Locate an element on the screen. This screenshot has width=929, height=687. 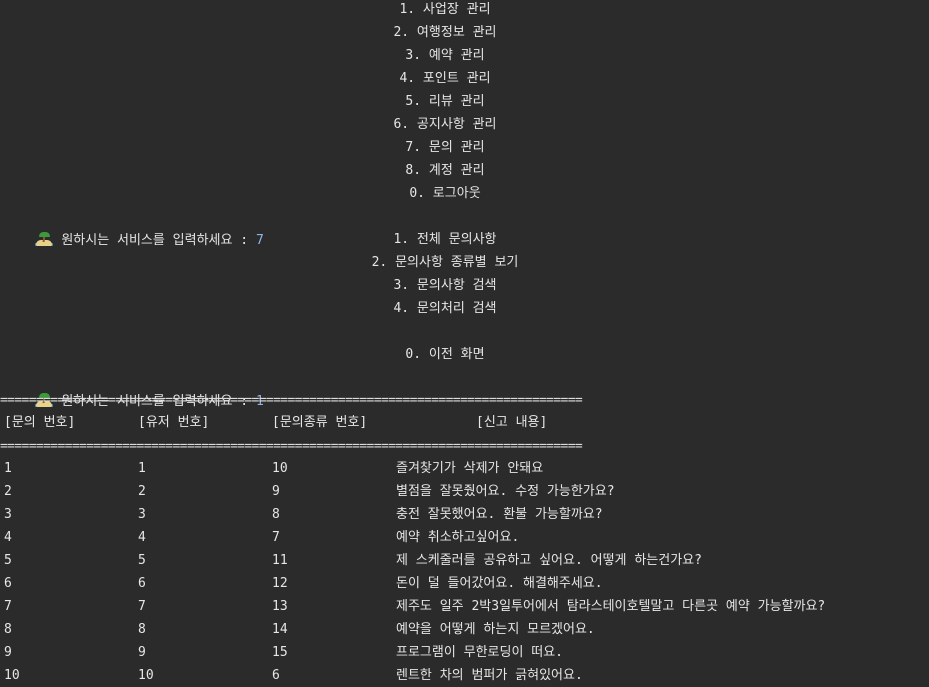
cell-user-no: 1 is located at coordinates (142, 468).